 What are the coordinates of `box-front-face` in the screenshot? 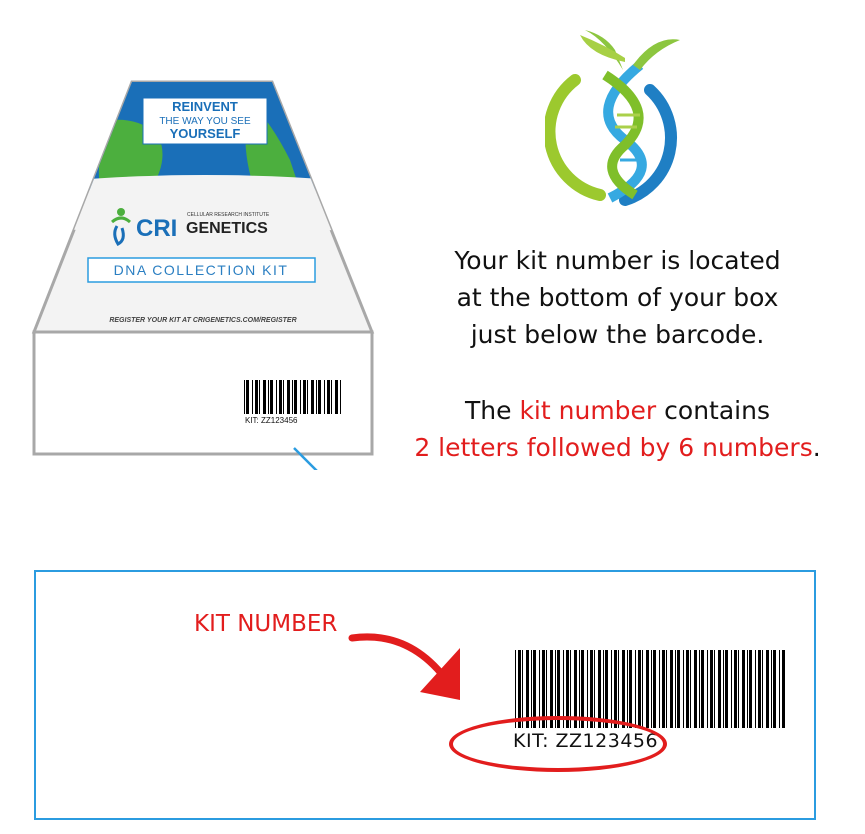 It's located at (203, 393).